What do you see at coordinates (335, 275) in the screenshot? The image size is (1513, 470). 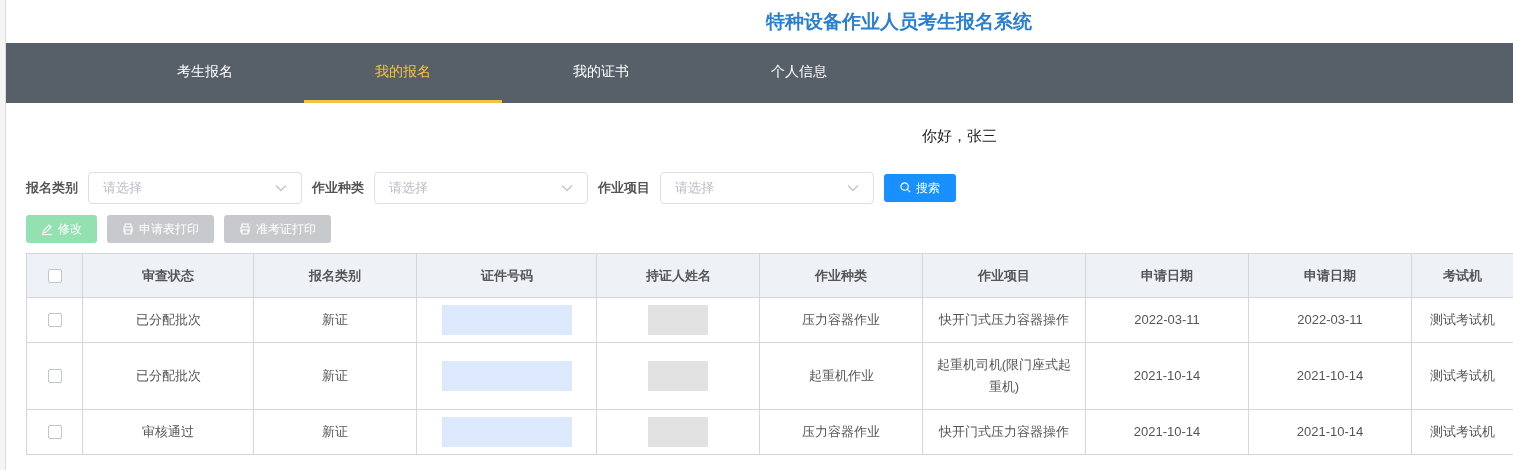 I see `column-header: 报名类别` at bounding box center [335, 275].